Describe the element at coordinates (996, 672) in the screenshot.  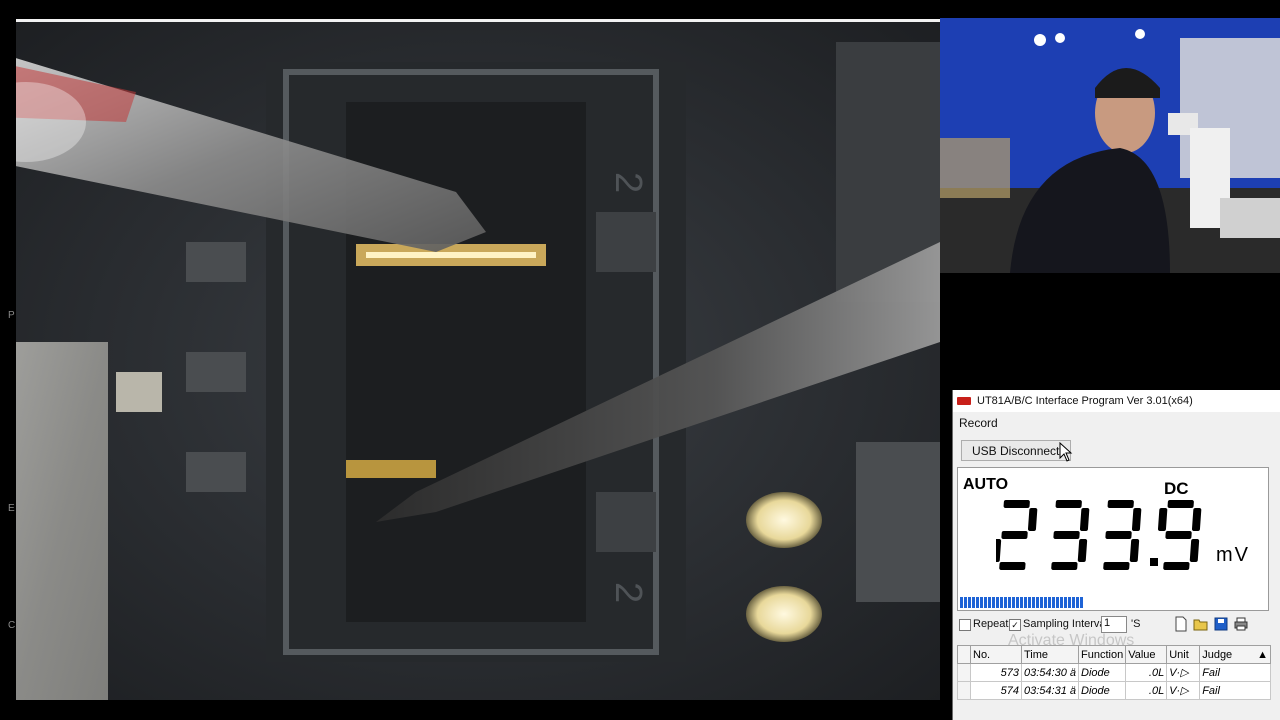
I see `cell-no: 573` at that location.